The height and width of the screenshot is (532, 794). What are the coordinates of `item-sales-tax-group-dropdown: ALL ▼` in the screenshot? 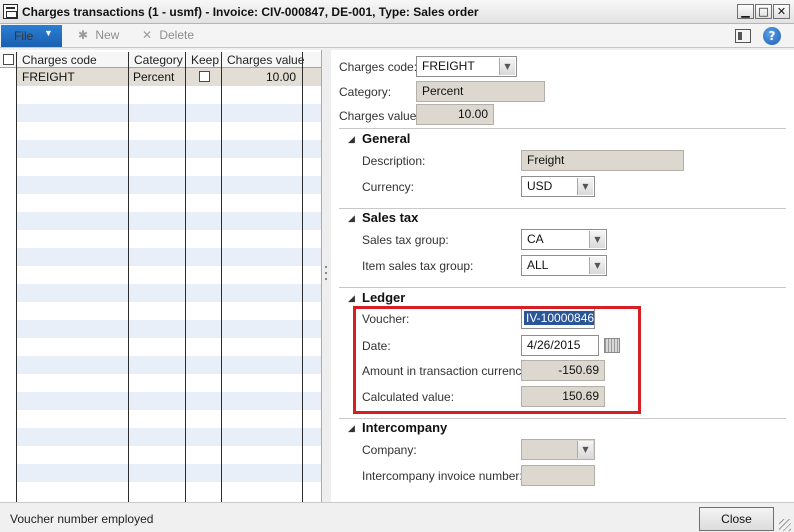 It's located at (564, 265).